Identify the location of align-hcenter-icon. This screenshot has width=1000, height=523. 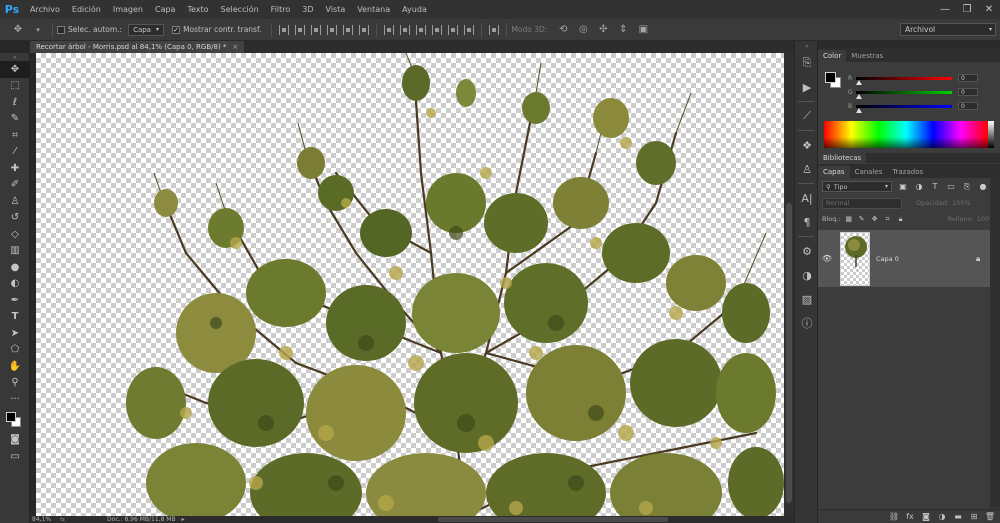
(348, 29).